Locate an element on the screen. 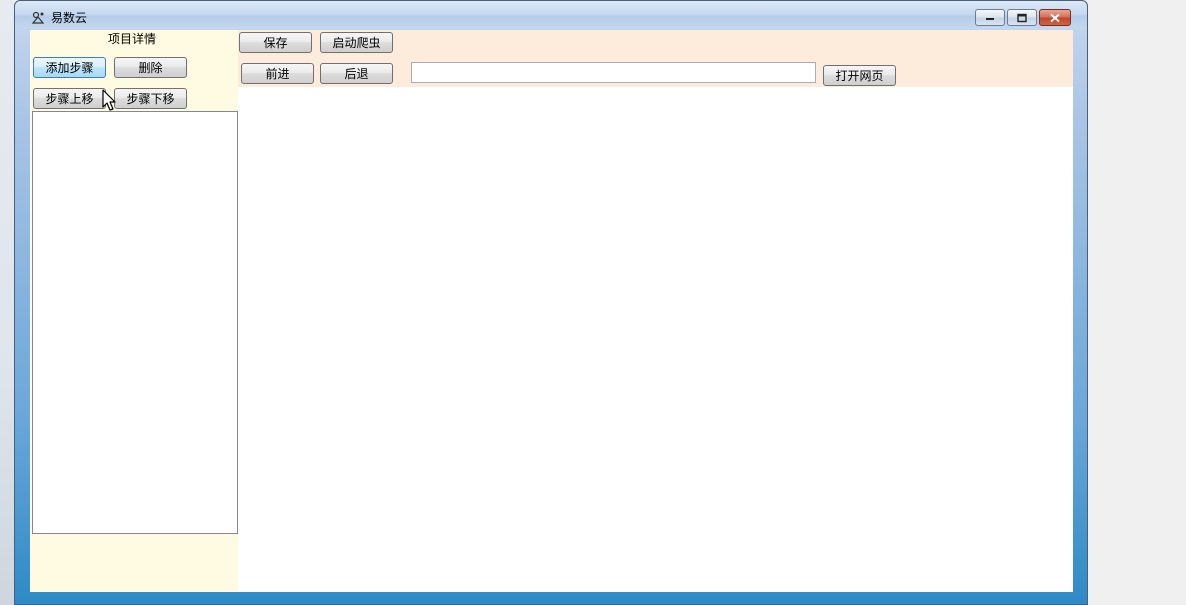 This screenshot has height=605, width=1186. save-button: 保存 is located at coordinates (275, 42).